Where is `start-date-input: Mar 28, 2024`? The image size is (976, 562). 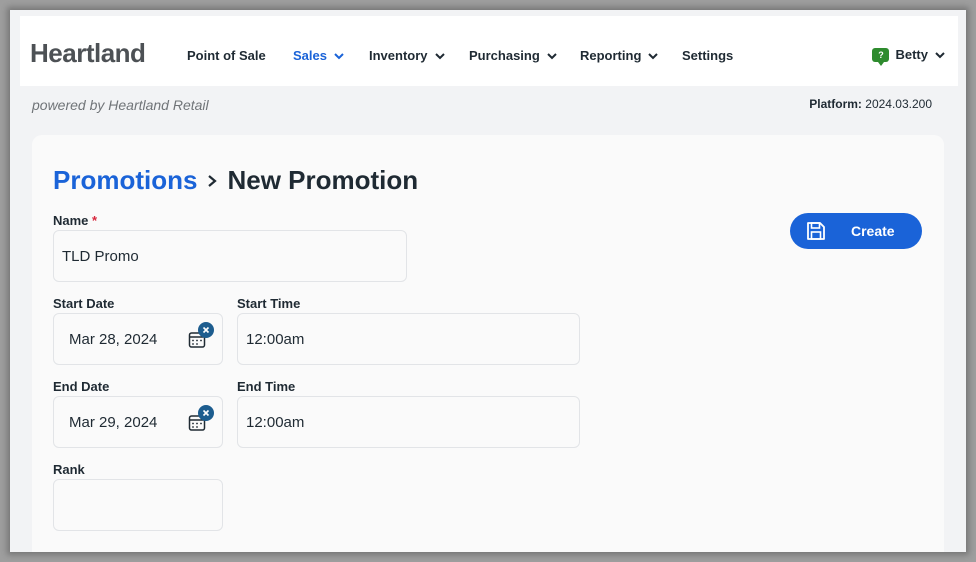
start-date-input: Mar 28, 2024 is located at coordinates (138, 339).